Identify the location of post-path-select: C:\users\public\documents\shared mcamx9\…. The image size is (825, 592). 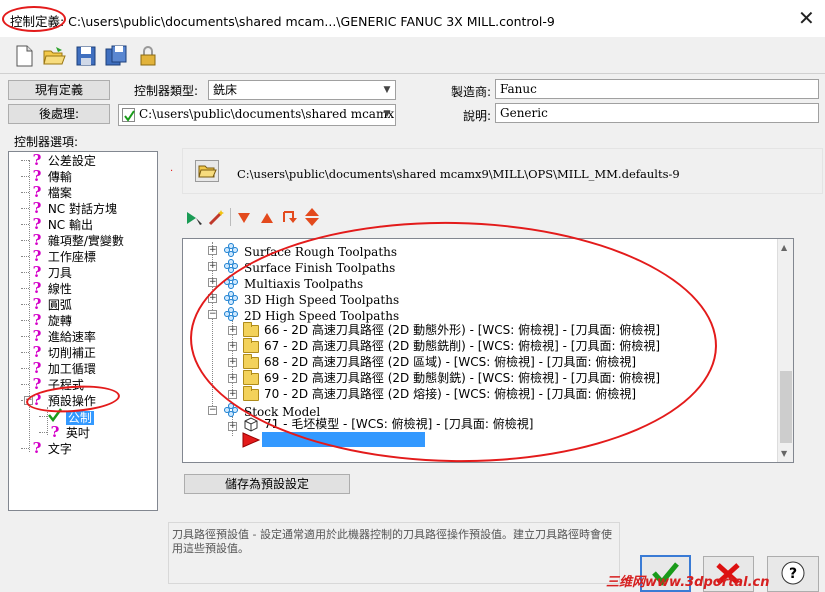
(257, 115).